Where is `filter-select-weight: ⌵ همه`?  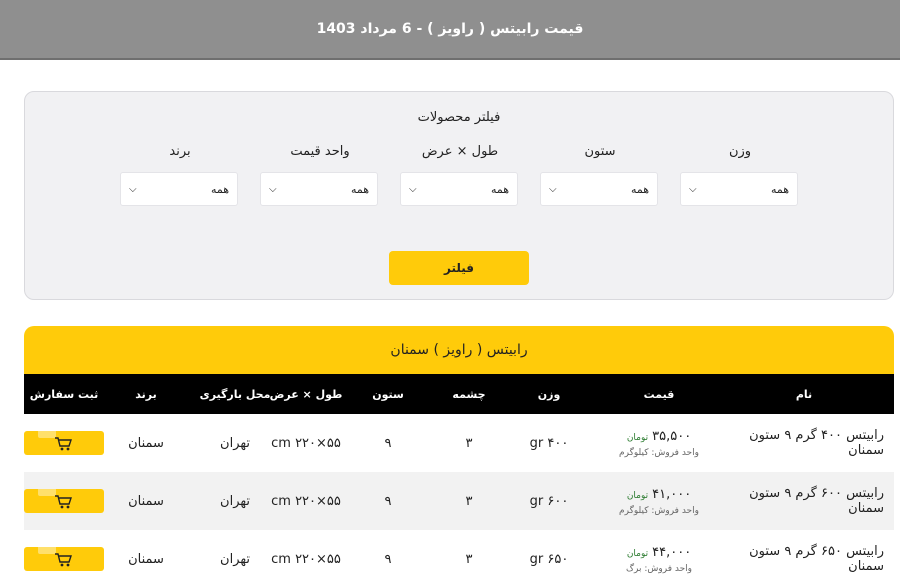
filter-select-weight: ⌵ همه is located at coordinates (739, 189).